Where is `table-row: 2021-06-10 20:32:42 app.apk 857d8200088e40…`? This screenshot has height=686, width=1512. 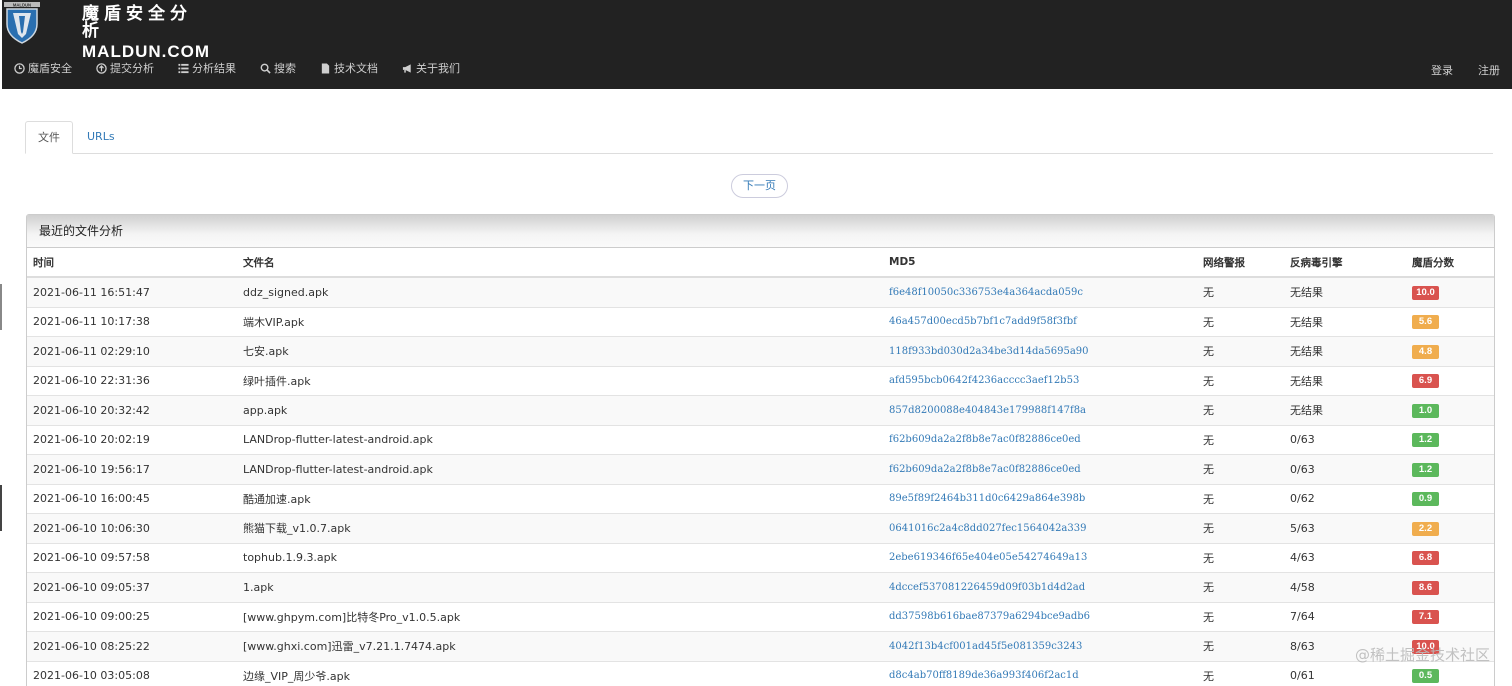 table-row: 2021-06-10 20:32:42 app.apk 857d8200088e40… is located at coordinates (760, 410).